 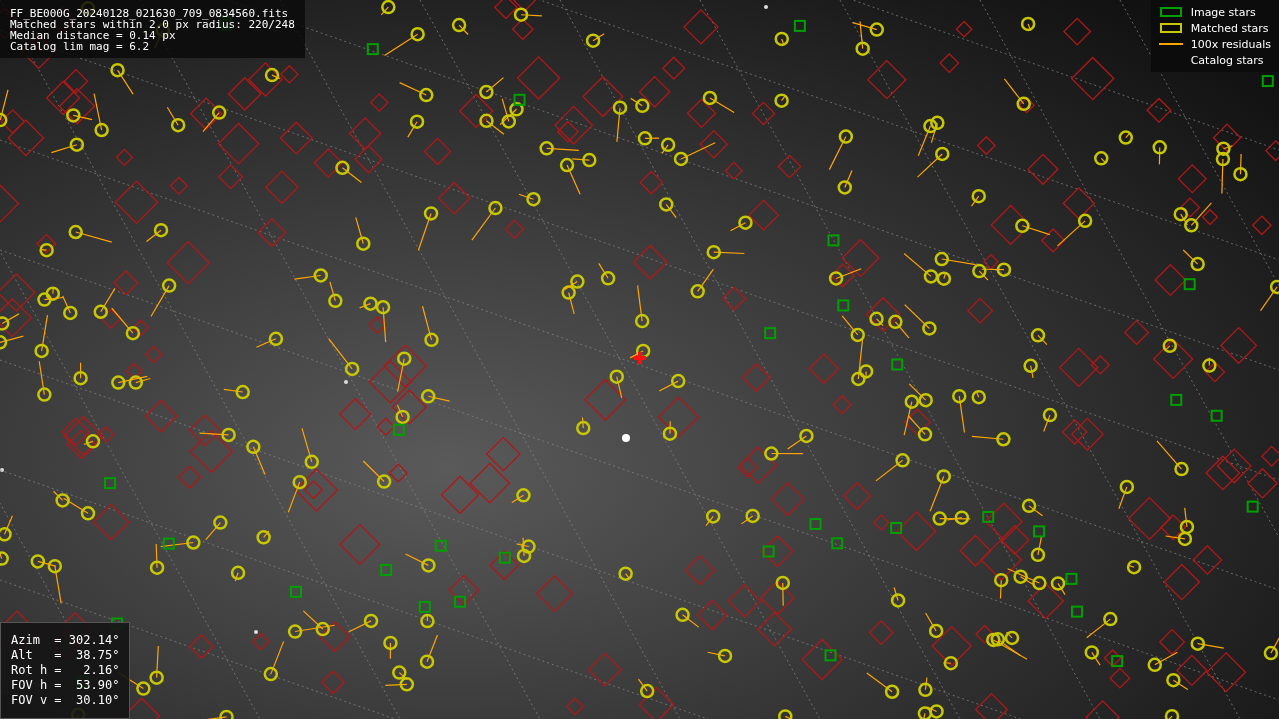 I want to click on legend-label: Matched stars, so click(x=1229, y=28).